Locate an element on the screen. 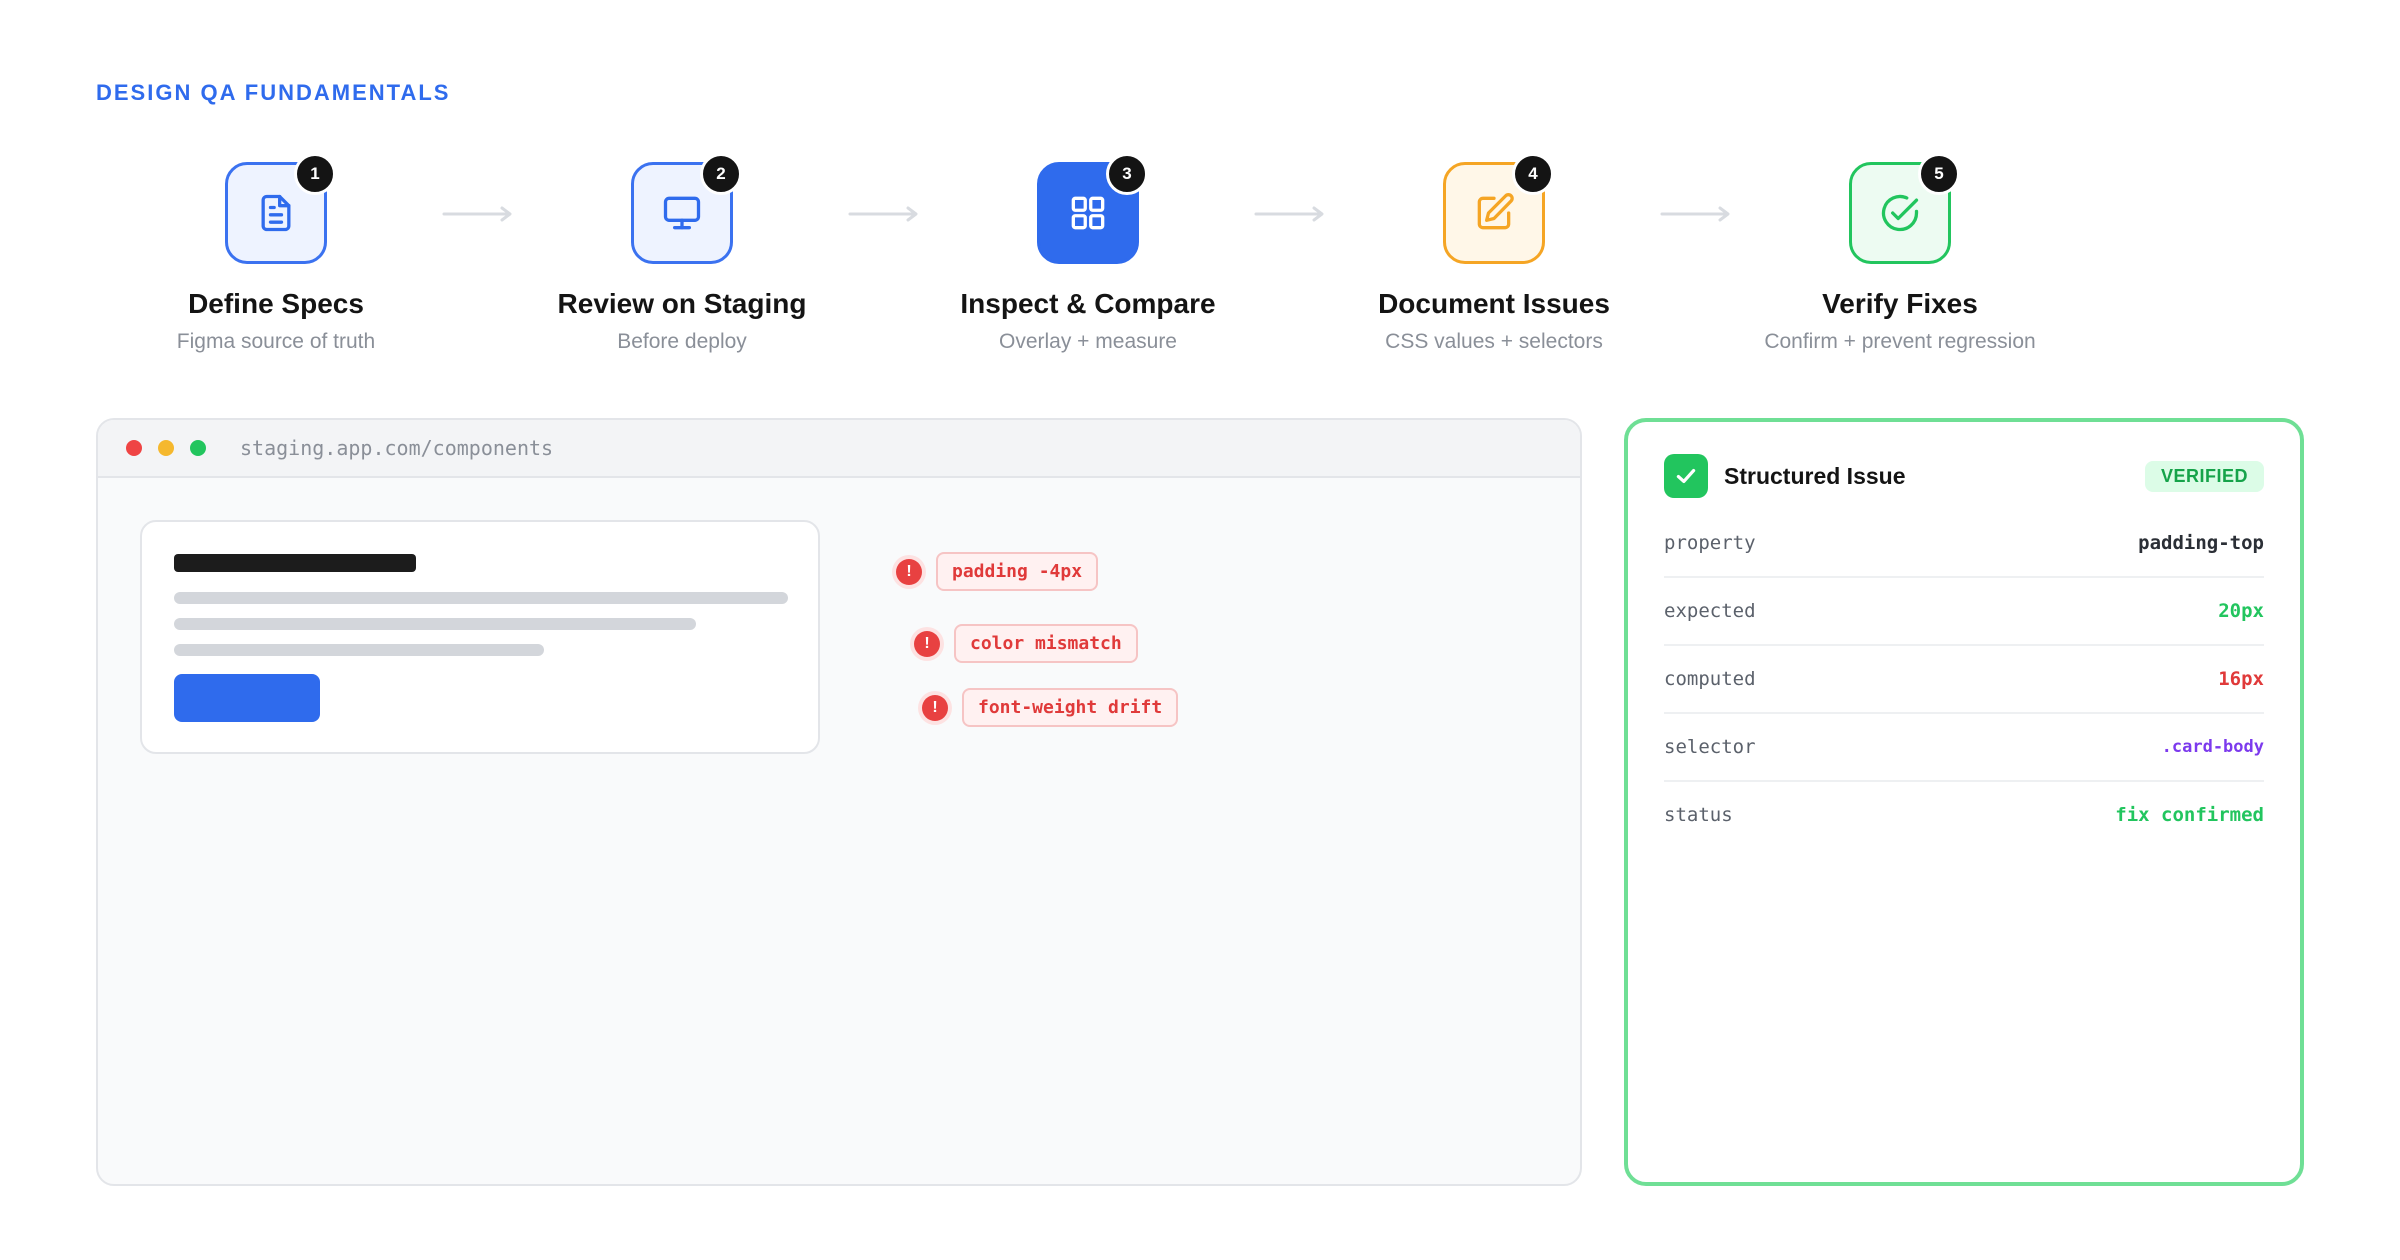  step-define-specs: 1 Define Specs Figma source of truth is located at coordinates (276, 253).